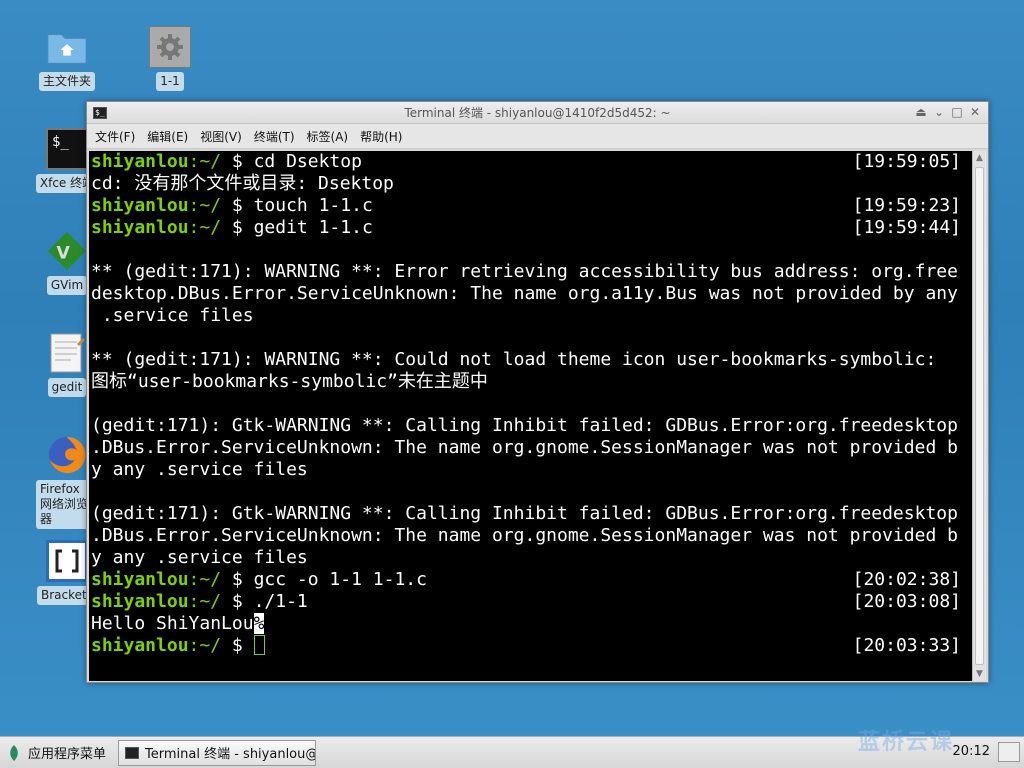 The image size is (1024, 768). What do you see at coordinates (170, 47) in the screenshot?
I see `gear-icon` at bounding box center [170, 47].